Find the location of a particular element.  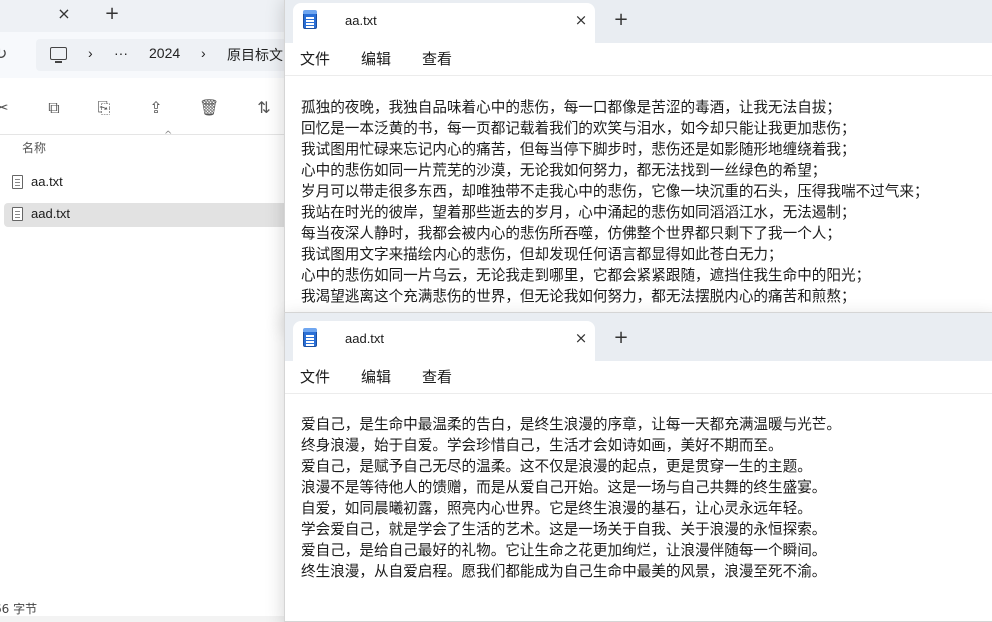

text-line: 终生浪漫，从自爱启程。愿我们都能成为自己生命中最美的风景，浪漫至死不渝。 is located at coordinates (564, 571).